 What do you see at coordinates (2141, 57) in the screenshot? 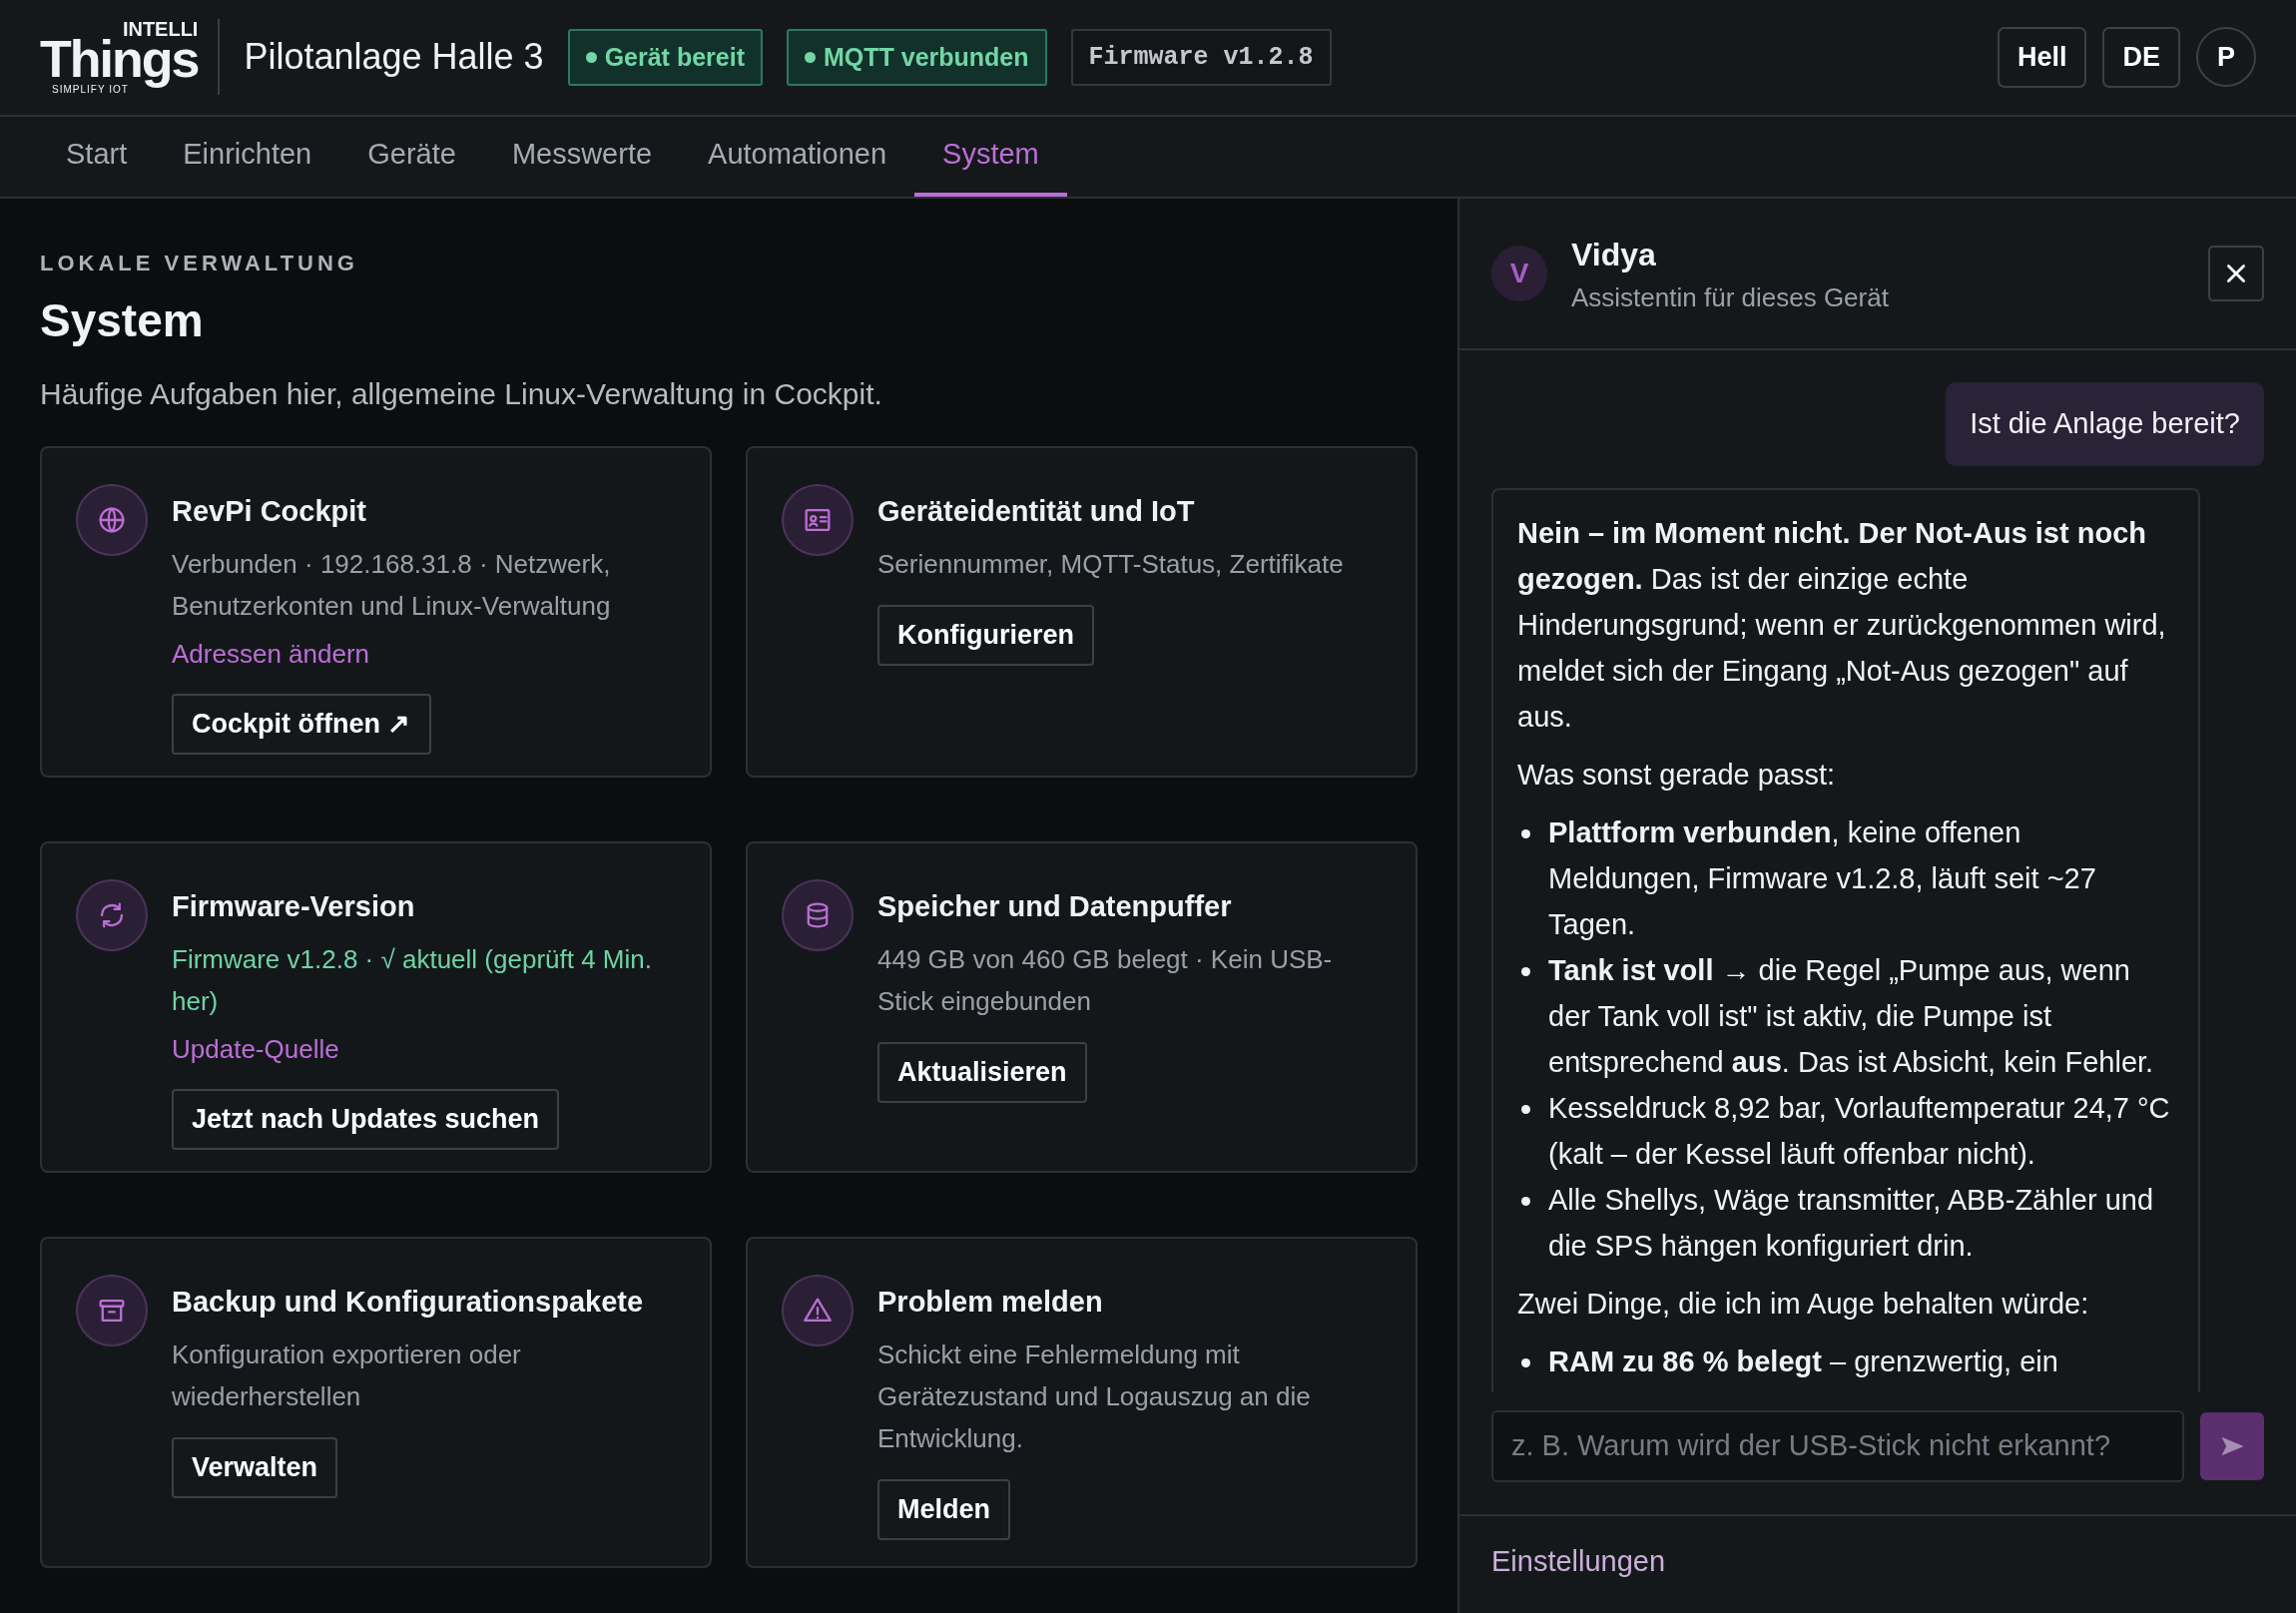
I see `header-button: DE` at bounding box center [2141, 57].